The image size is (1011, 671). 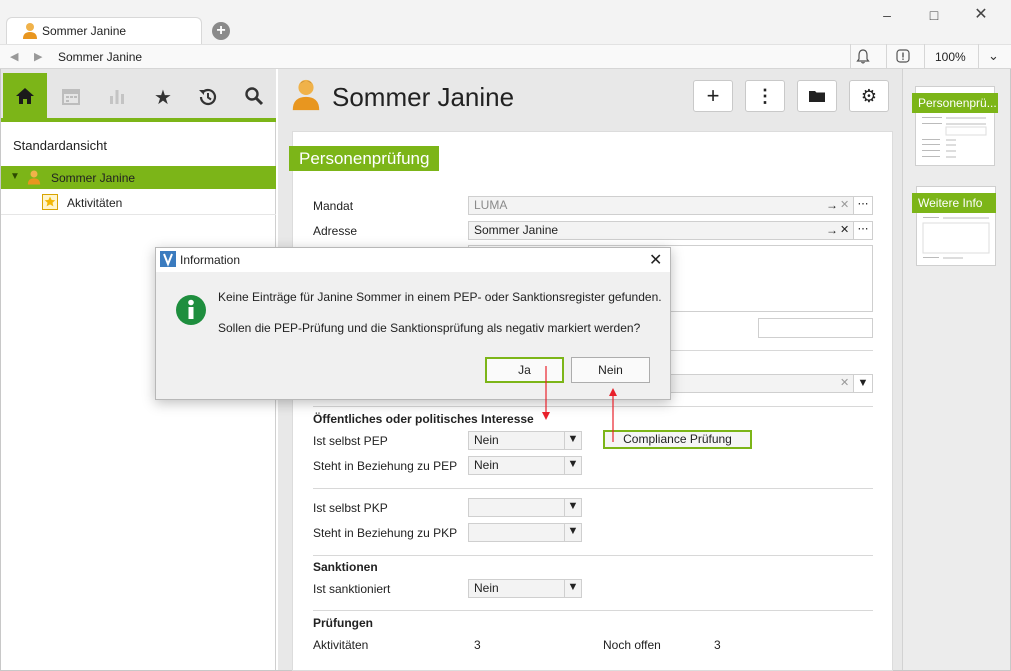 What do you see at coordinates (350, 508) in the screenshot?
I see `pkp-label: Ist selbst PKP` at bounding box center [350, 508].